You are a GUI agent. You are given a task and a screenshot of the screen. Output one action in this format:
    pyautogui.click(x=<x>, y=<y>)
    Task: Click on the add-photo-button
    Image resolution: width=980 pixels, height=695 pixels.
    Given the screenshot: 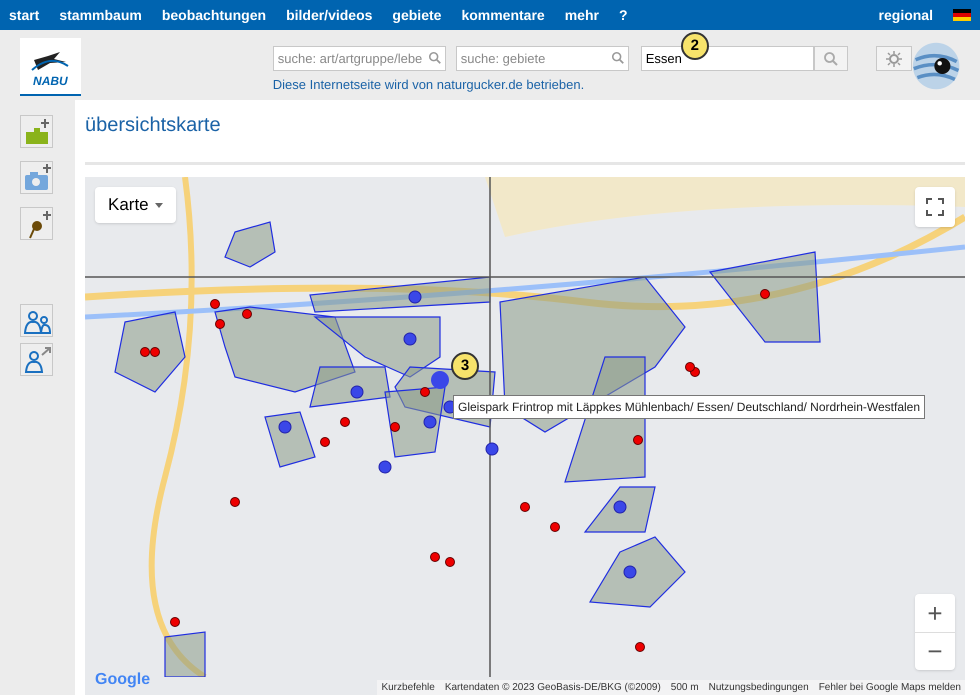 What is the action you would take?
    pyautogui.click(x=36, y=177)
    